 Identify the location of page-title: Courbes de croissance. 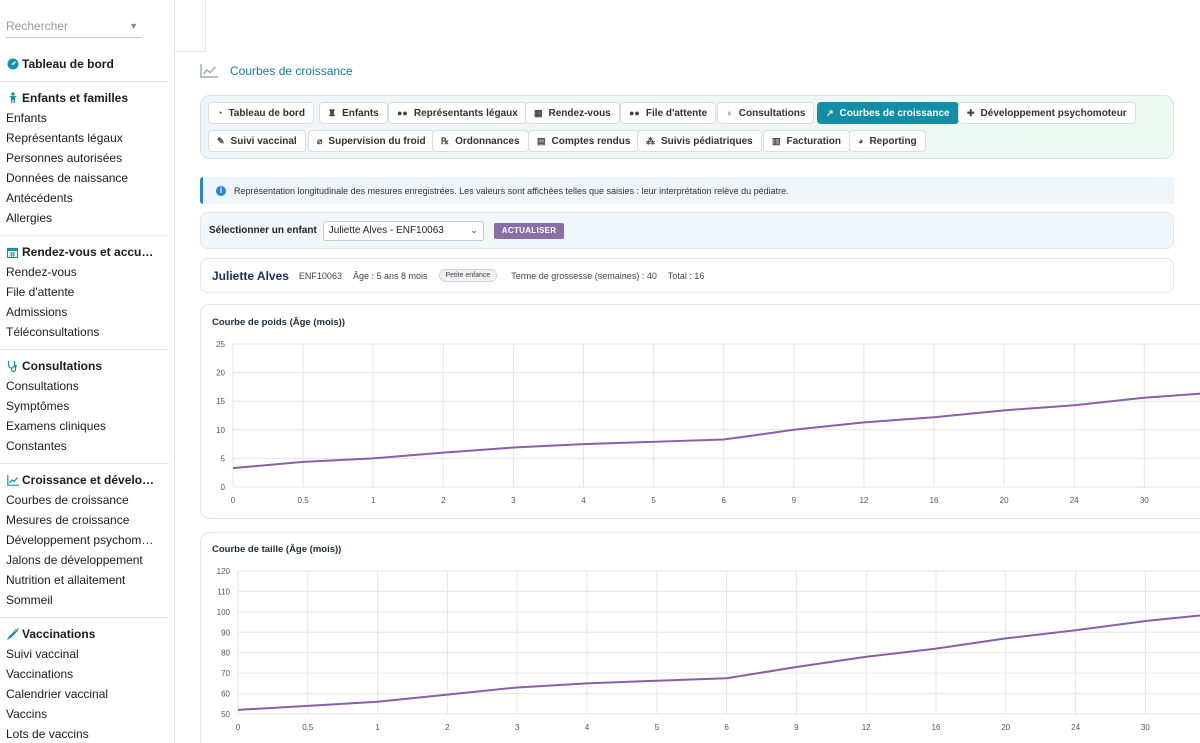
(276, 71).